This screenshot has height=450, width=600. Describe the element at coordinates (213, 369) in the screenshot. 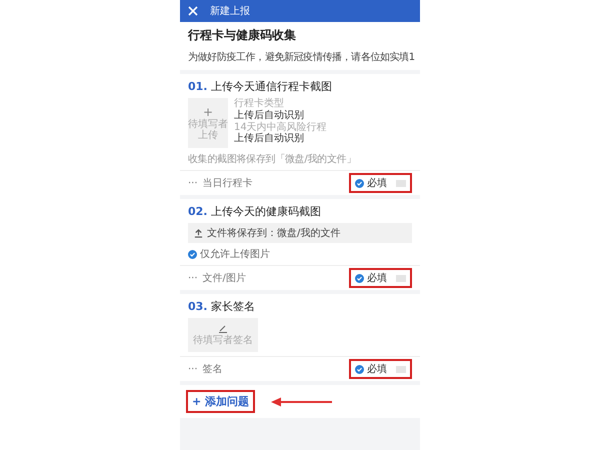

I see `question-type: 签名` at that location.